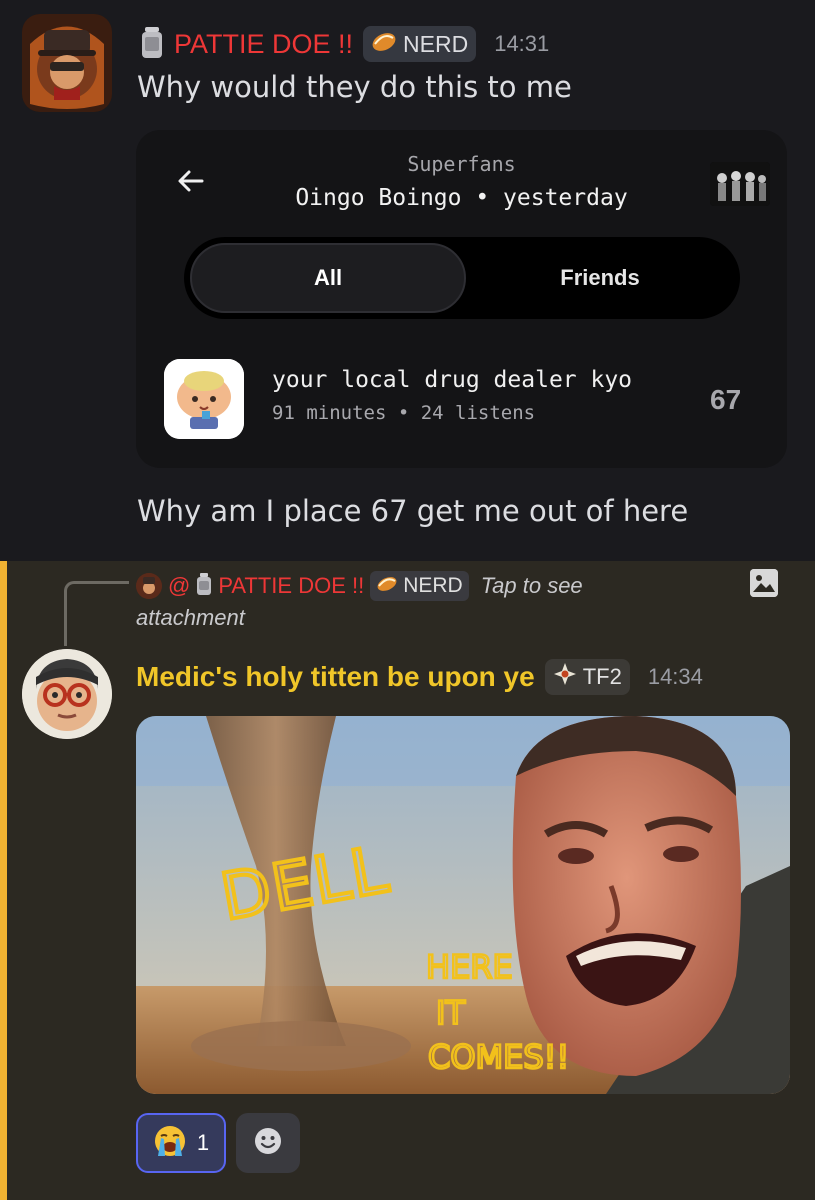 This screenshot has width=815, height=1200. Describe the element at coordinates (3, 880) in the screenshot. I see `mention-bar` at that location.